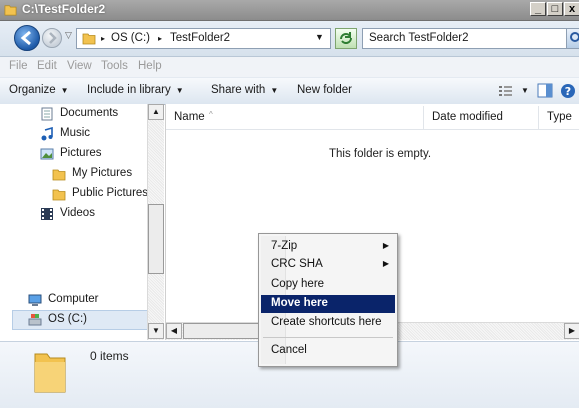 The image size is (579, 408). What do you see at coordinates (211, 114) in the screenshot?
I see `sort-ascending-icon: ^` at bounding box center [211, 114].